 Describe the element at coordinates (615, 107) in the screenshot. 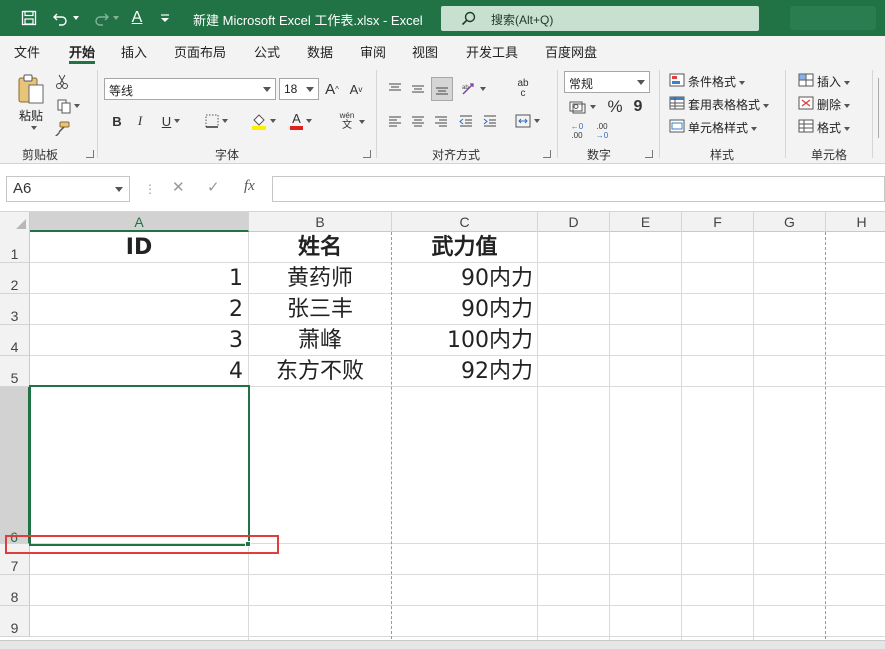

I see `percent-style-button: %` at that location.